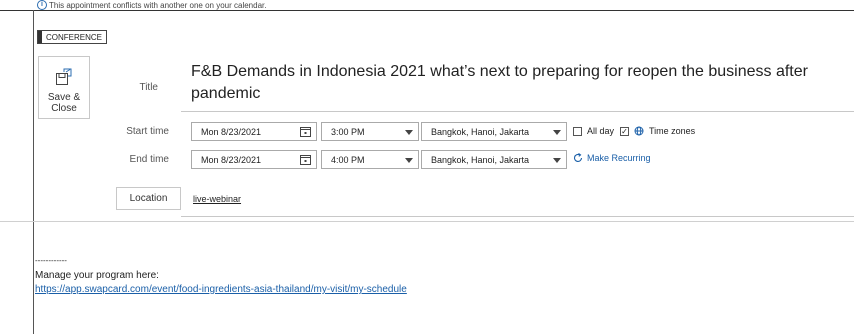 The height and width of the screenshot is (334, 854). What do you see at coordinates (639, 131) in the screenshot?
I see `globe-icon` at bounding box center [639, 131].